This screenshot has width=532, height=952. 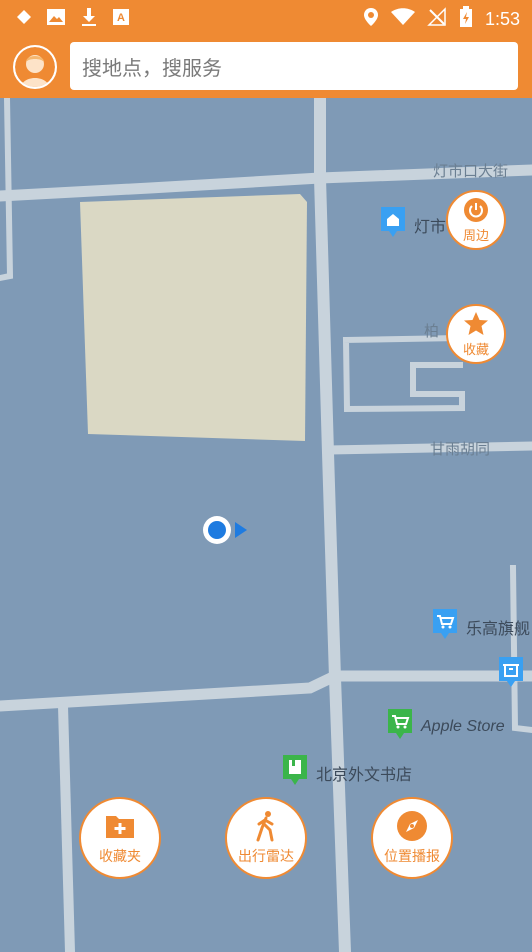 What do you see at coordinates (476, 209) in the screenshot?
I see `power-icon` at bounding box center [476, 209].